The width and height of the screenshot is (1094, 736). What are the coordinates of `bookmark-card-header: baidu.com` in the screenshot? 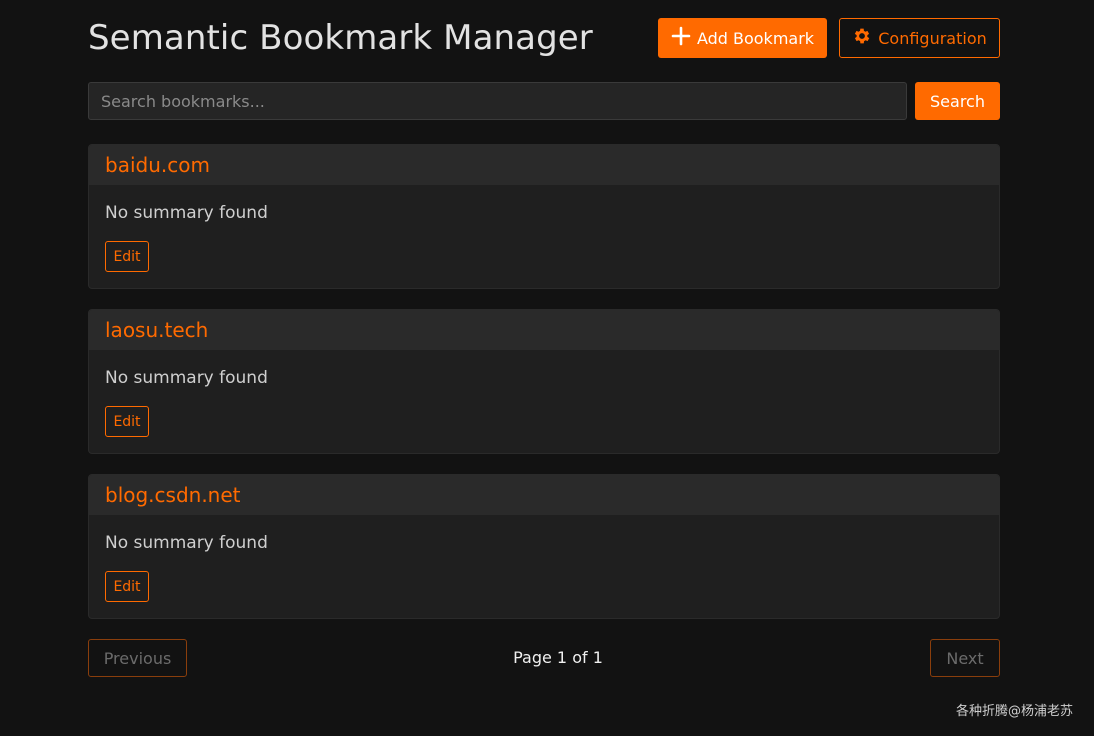 It's located at (544, 165).